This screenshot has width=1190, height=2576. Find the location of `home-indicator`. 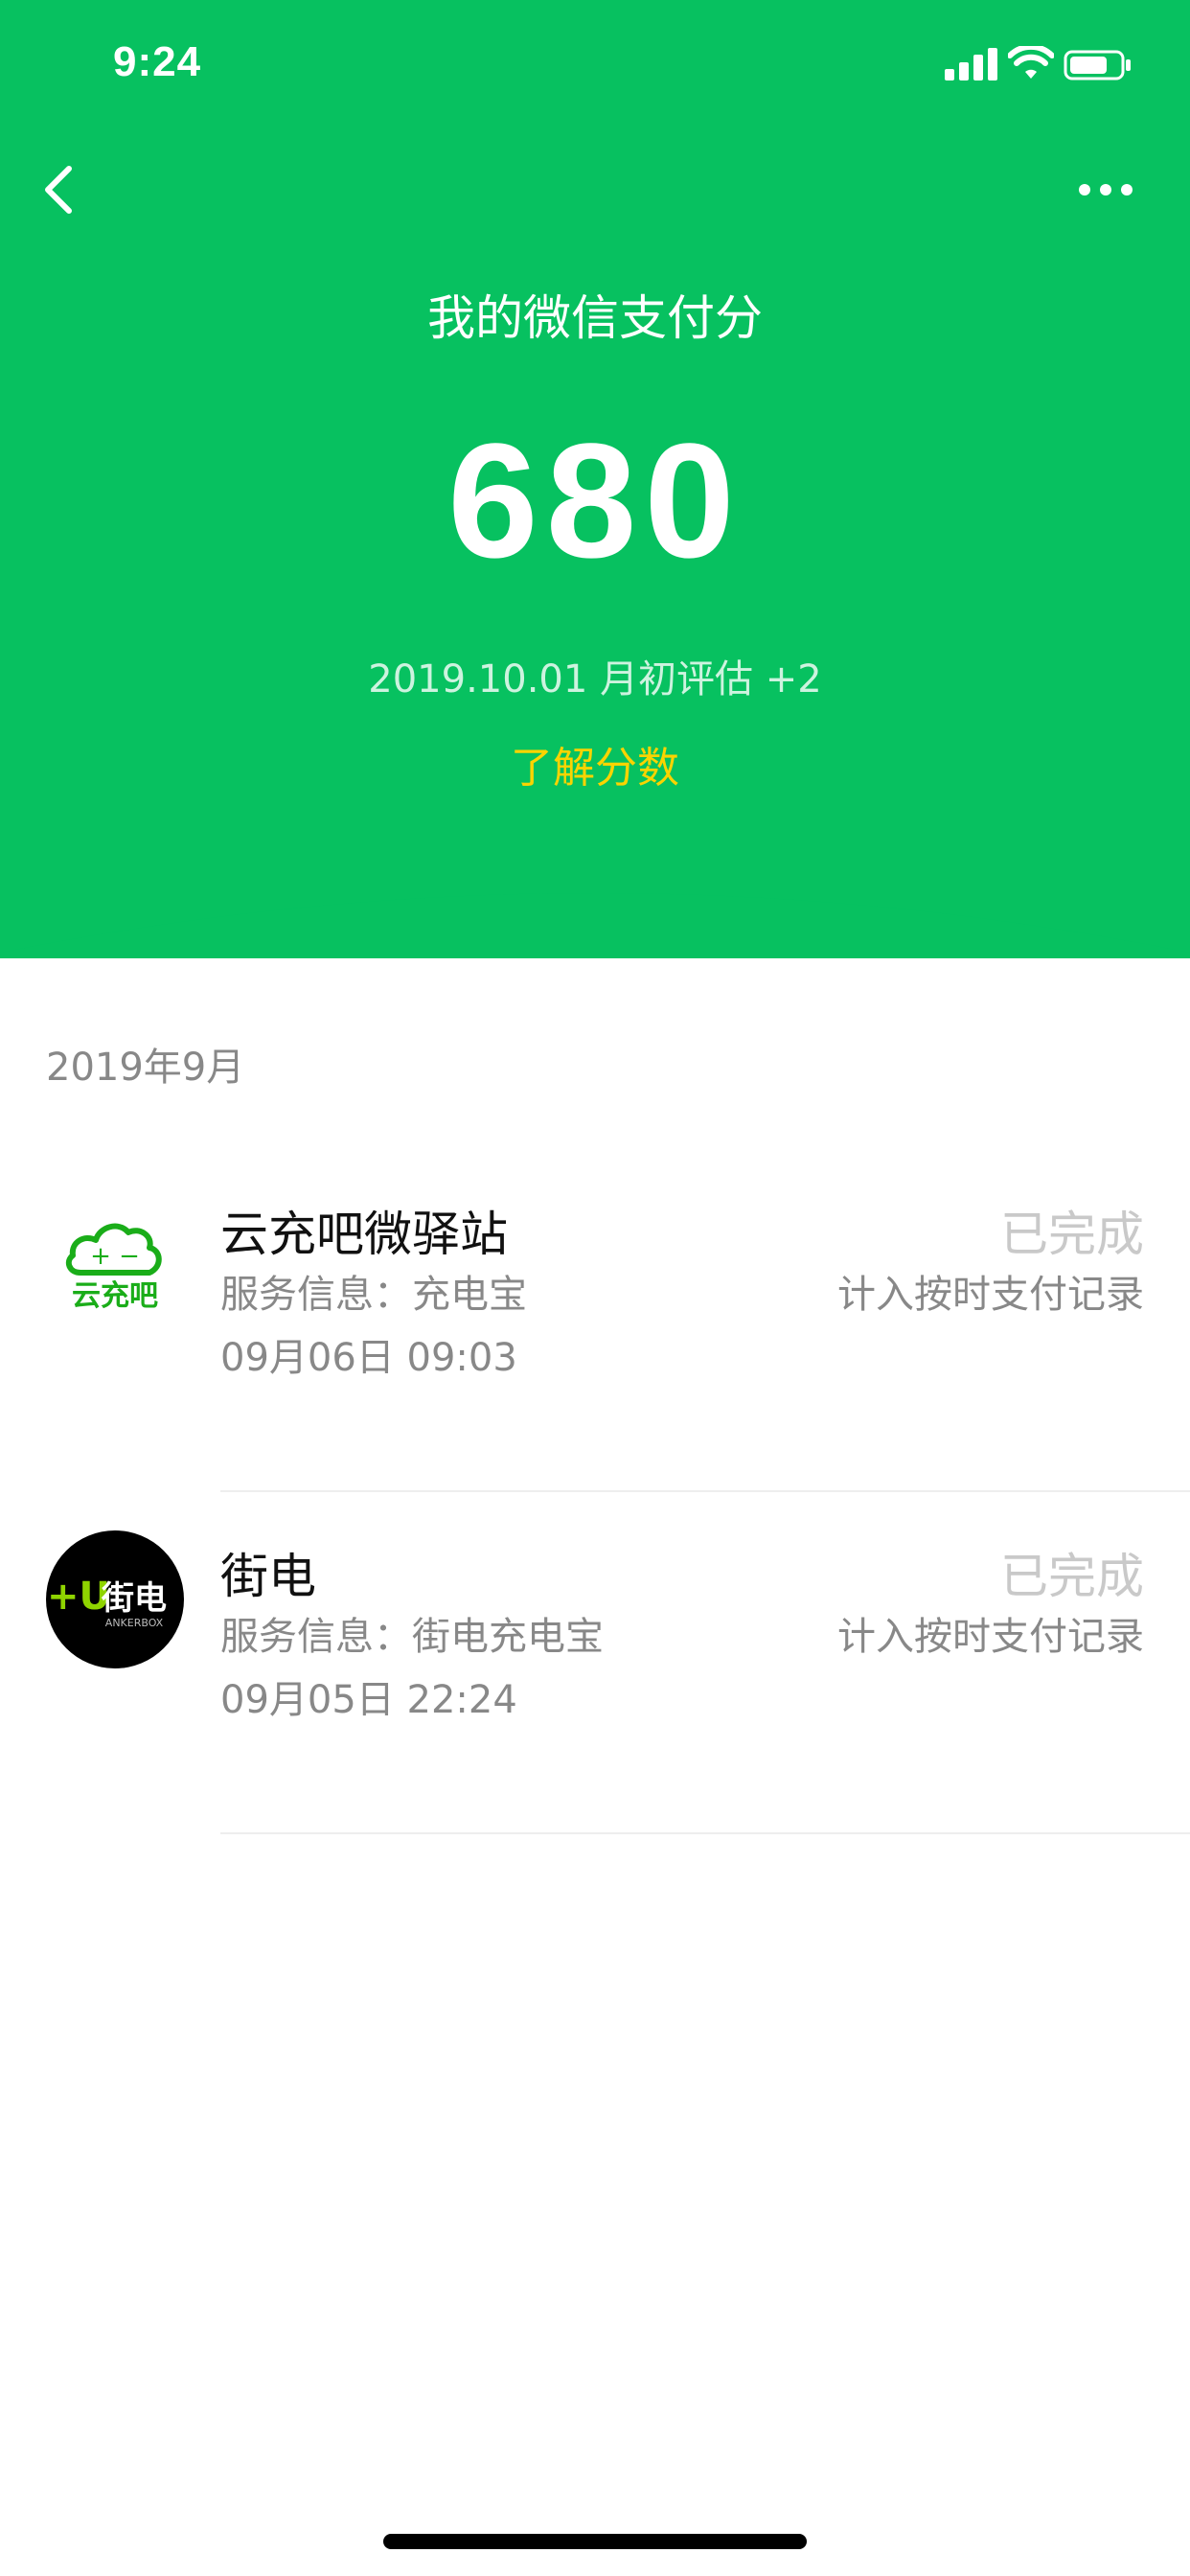

home-indicator is located at coordinates (595, 2541).